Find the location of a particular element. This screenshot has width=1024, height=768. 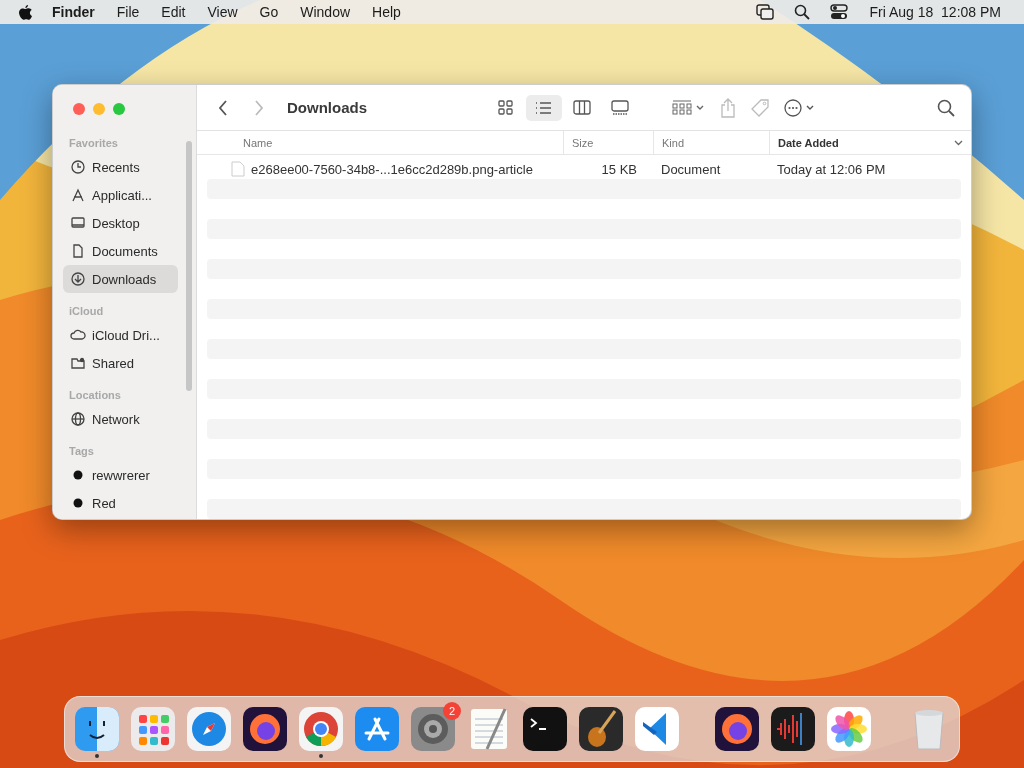

cloud-icon is located at coordinates (78, 335).